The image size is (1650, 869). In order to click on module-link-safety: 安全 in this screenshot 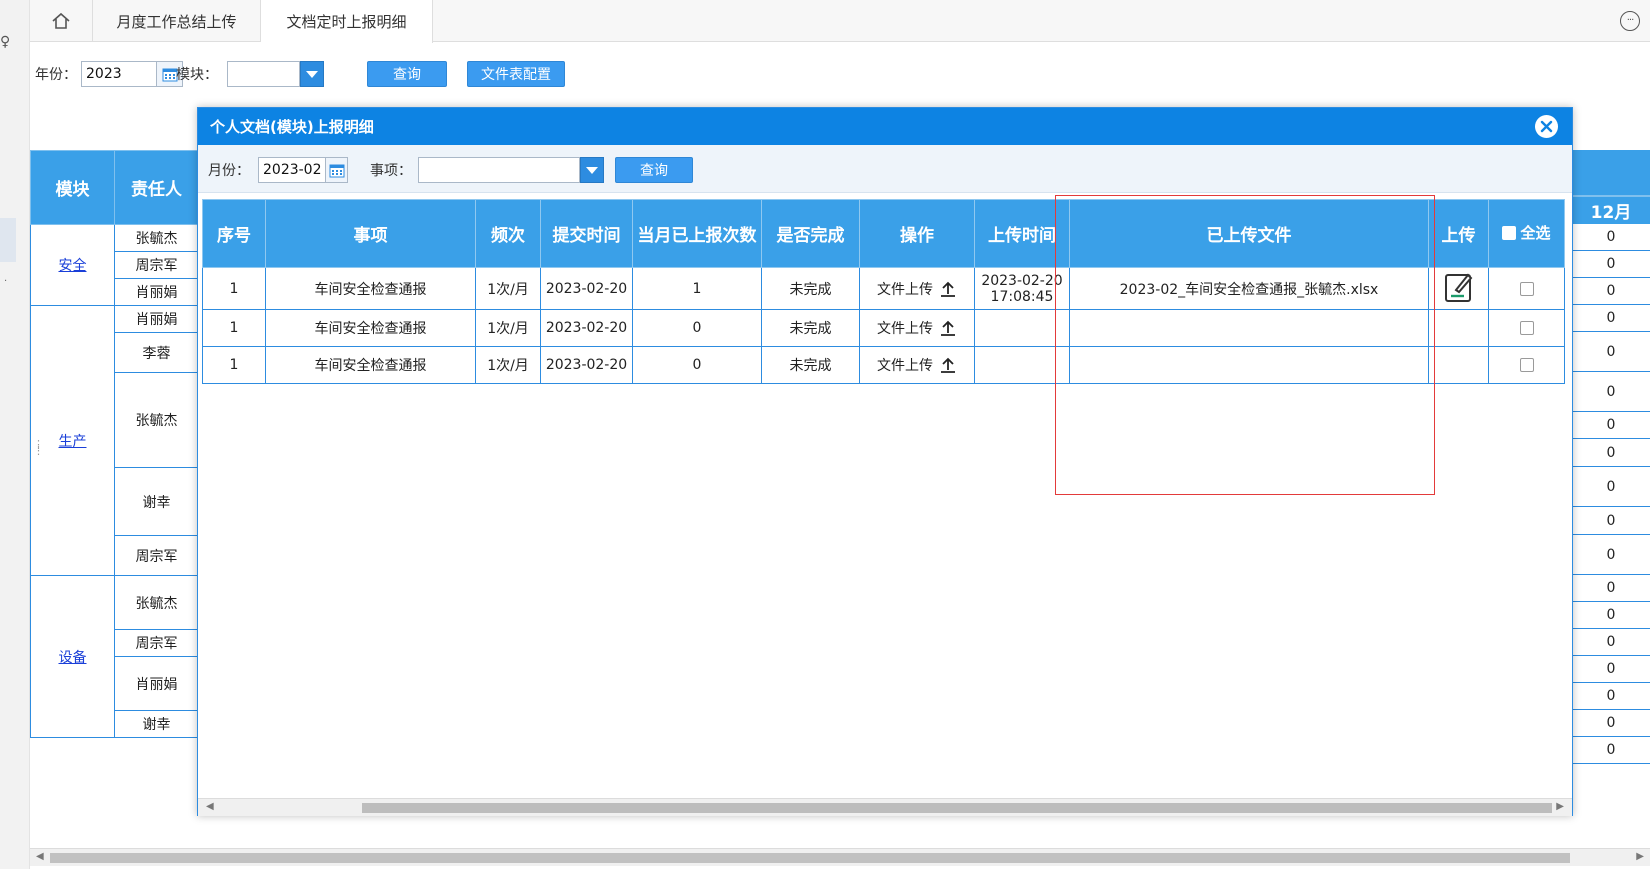, I will do `click(73, 266)`.